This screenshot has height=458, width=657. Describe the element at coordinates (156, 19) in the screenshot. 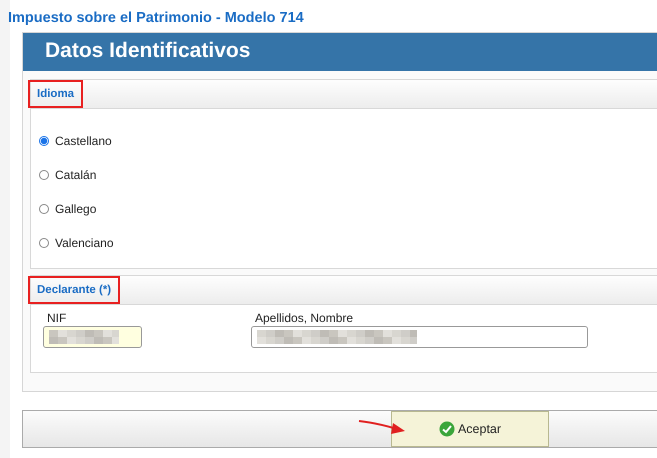

I see `page-title: Impuesto sobre el Patrimonio - Modelo 714` at that location.